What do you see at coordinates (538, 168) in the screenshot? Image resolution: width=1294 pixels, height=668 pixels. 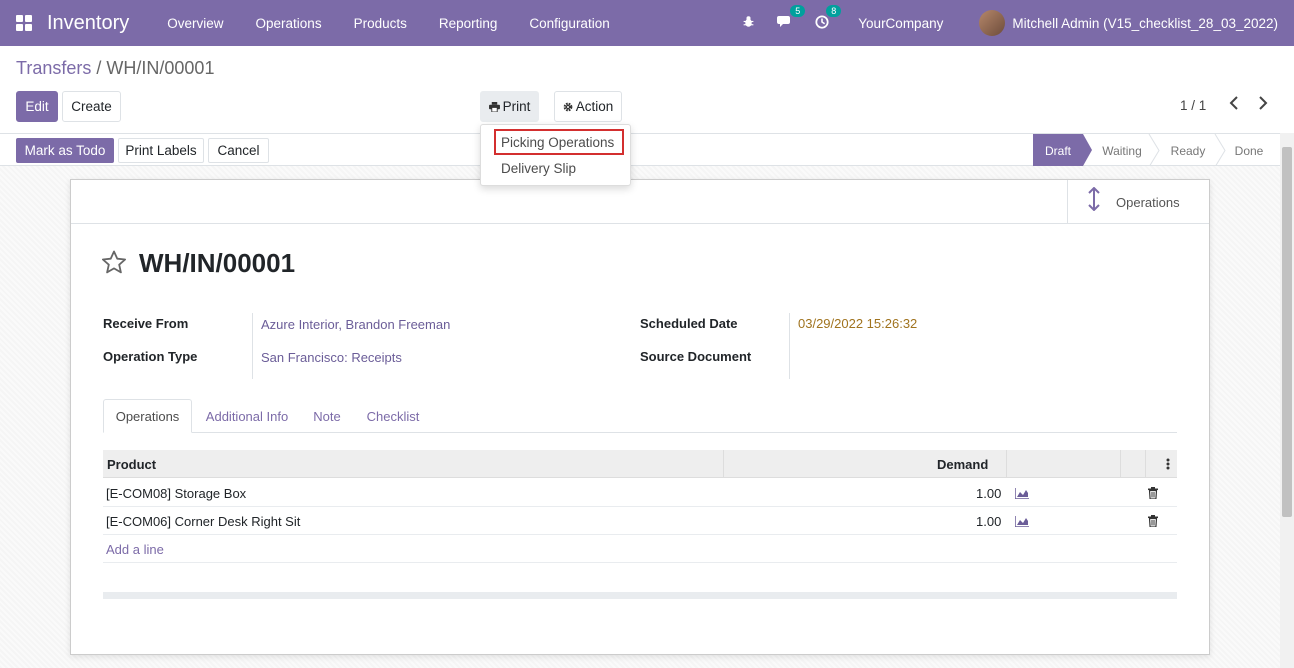 I see `delivery-slip-item: Delivery Slip` at bounding box center [538, 168].